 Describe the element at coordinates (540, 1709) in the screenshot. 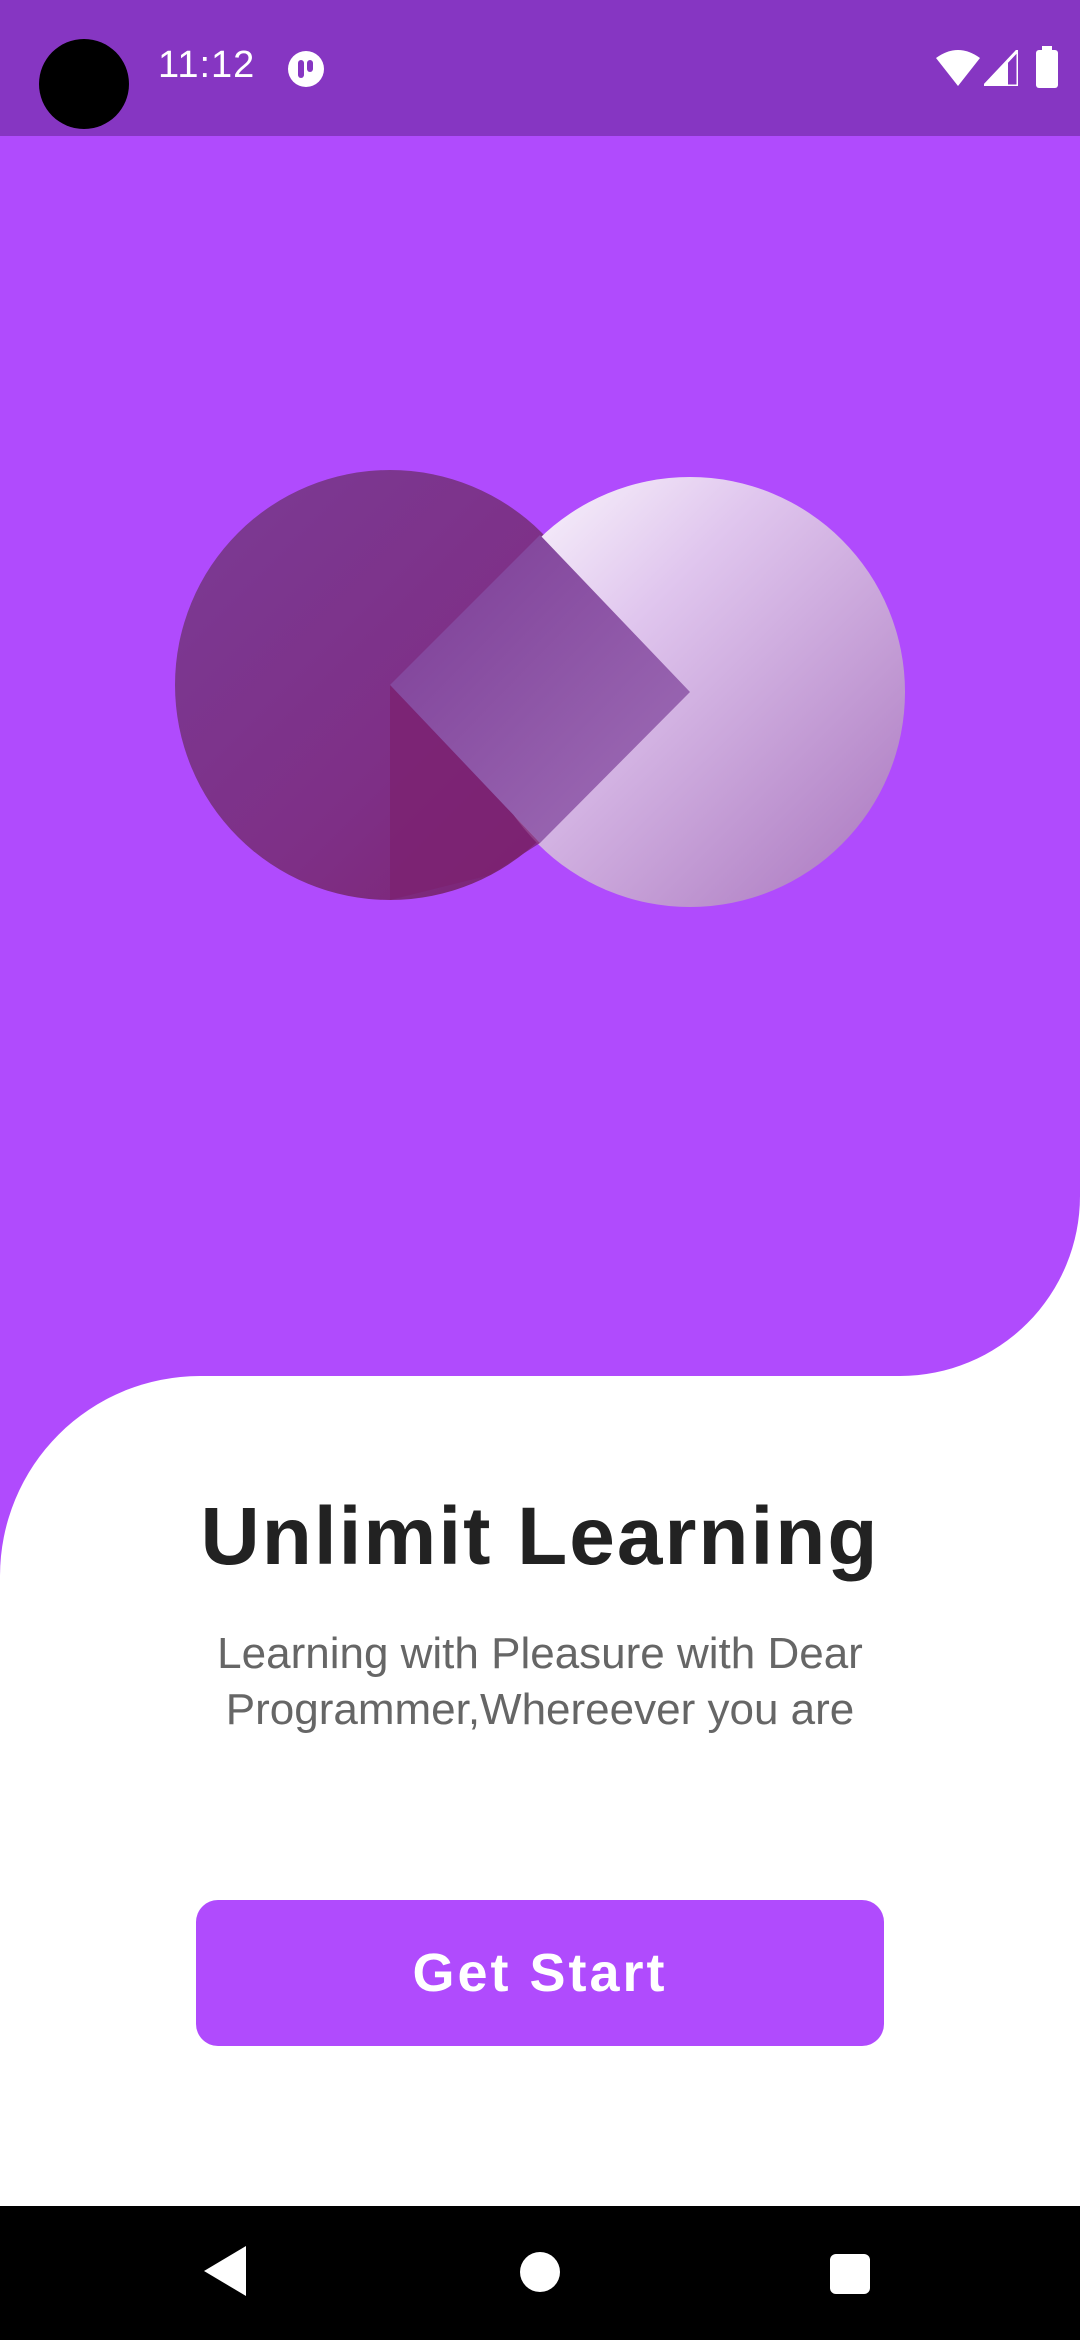

I see `subtitle-line-2: Programmer,Whereever you are` at that location.